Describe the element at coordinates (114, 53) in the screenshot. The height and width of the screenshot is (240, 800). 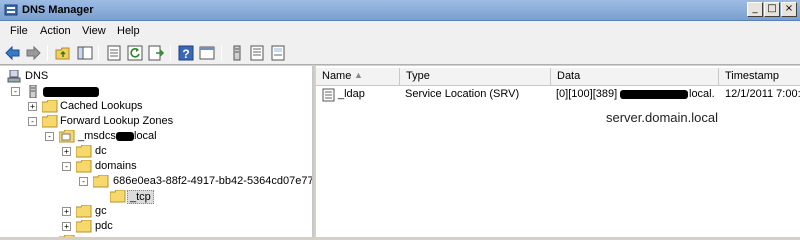
I see `properties-icon` at that location.